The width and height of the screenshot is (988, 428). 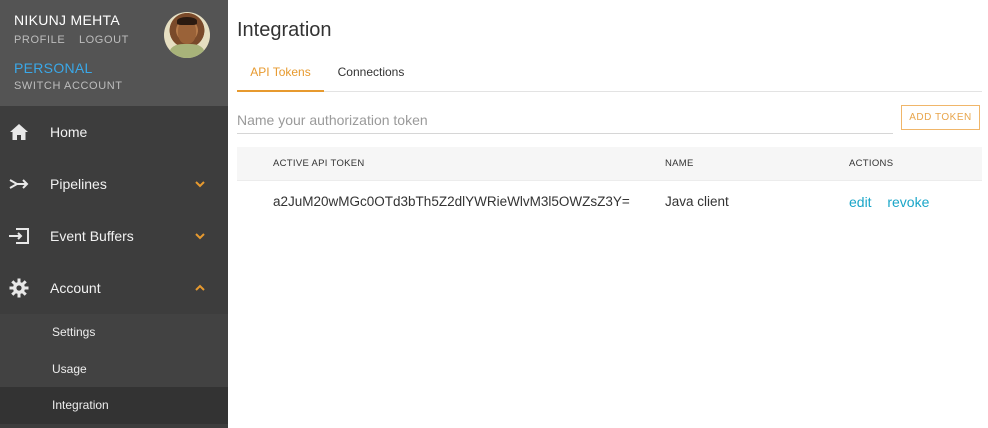 What do you see at coordinates (114, 184) in the screenshot?
I see `sidebar-item-pipelines: Pipelines` at bounding box center [114, 184].